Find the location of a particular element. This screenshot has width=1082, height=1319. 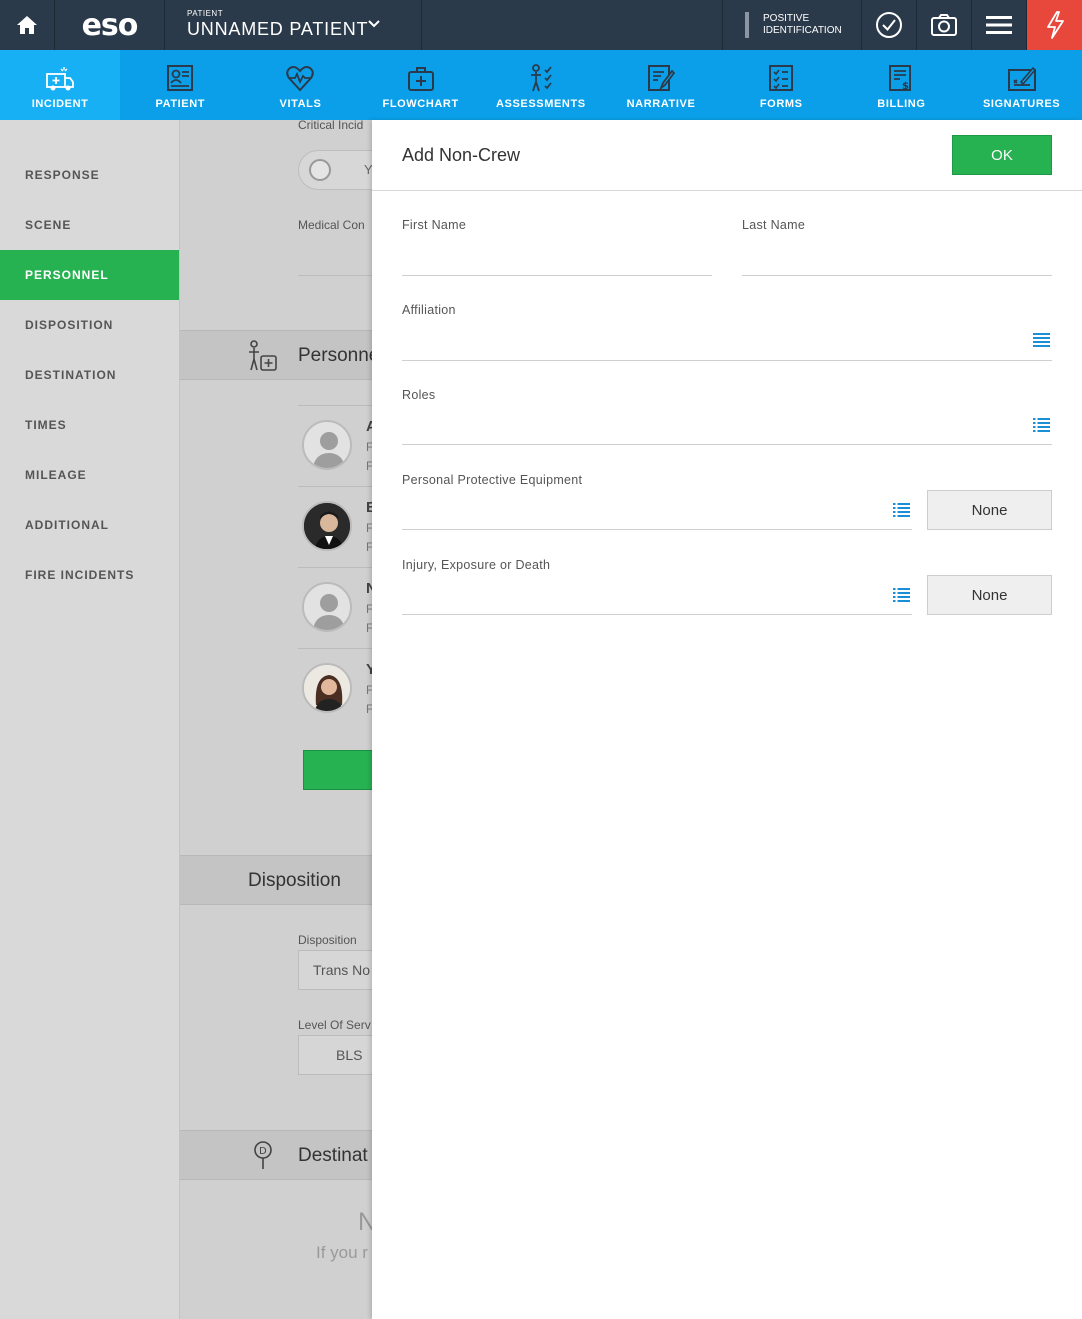

tab-signatures-label: SIGNATURES is located at coordinates (1021, 104).